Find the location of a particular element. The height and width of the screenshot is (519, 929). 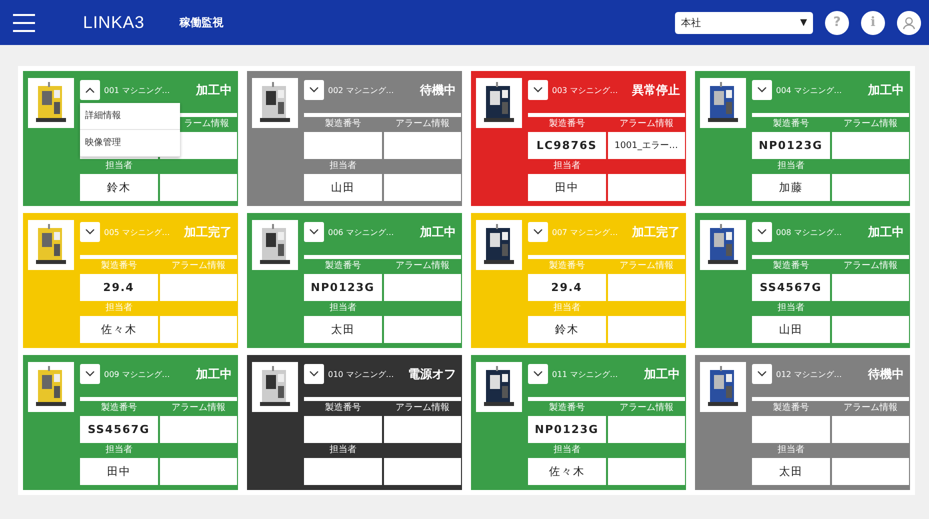

chevron-up-icon is located at coordinates (90, 90).